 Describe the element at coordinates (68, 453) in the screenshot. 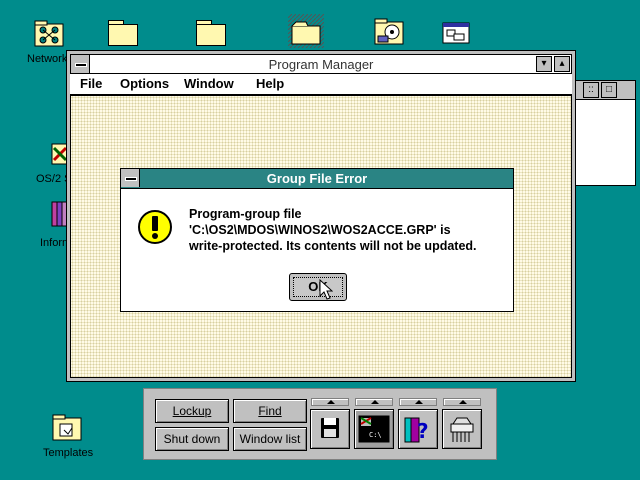

I see `templates-label: Templates` at that location.